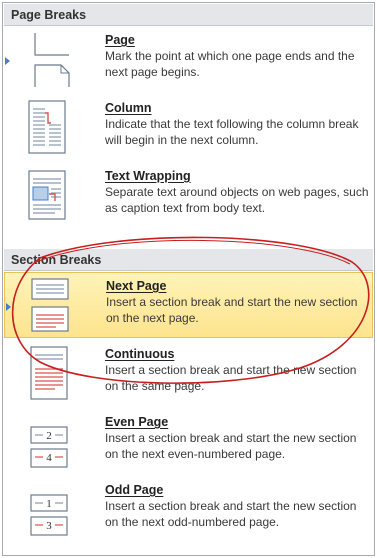 Image resolution: width=377 pixels, height=558 pixels. What do you see at coordinates (49, 458) in the screenshot?
I see `icon-number: 4` at bounding box center [49, 458].